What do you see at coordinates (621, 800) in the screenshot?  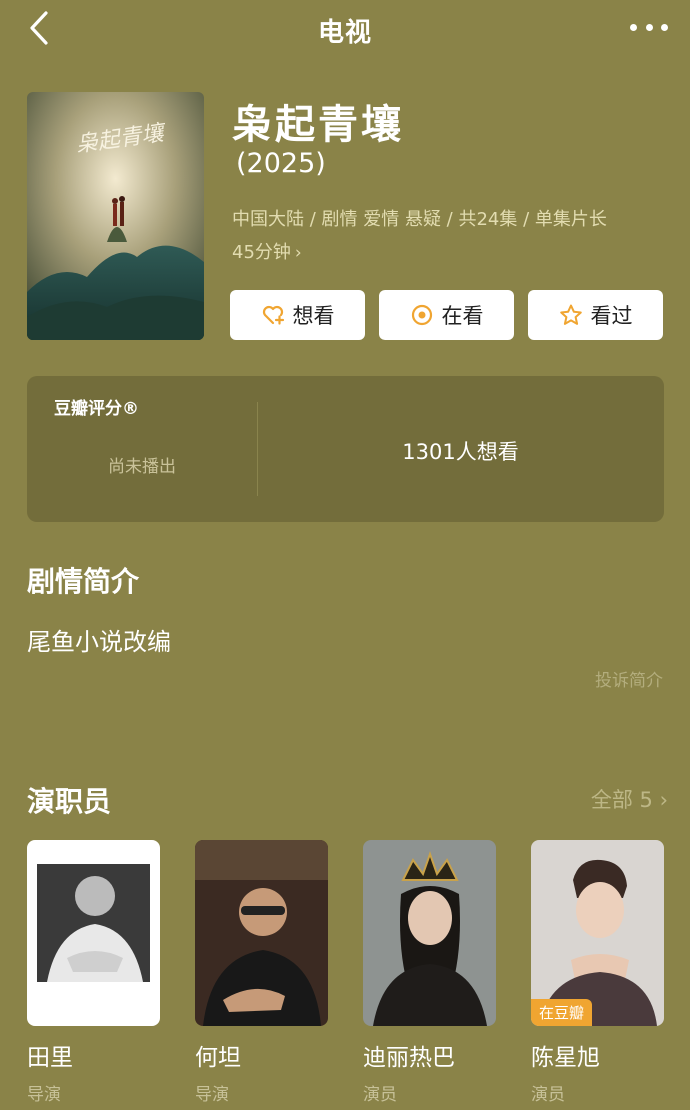 I see `cast-all-label: 全部 5` at bounding box center [621, 800].